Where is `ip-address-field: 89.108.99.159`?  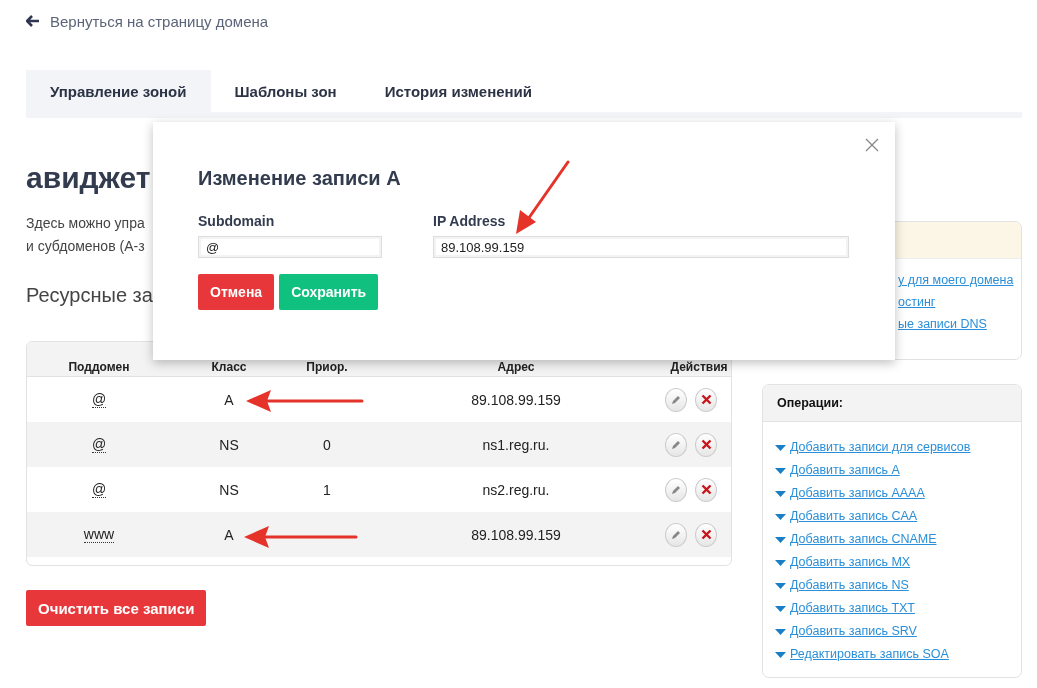
ip-address-field: 89.108.99.159 is located at coordinates (641, 247).